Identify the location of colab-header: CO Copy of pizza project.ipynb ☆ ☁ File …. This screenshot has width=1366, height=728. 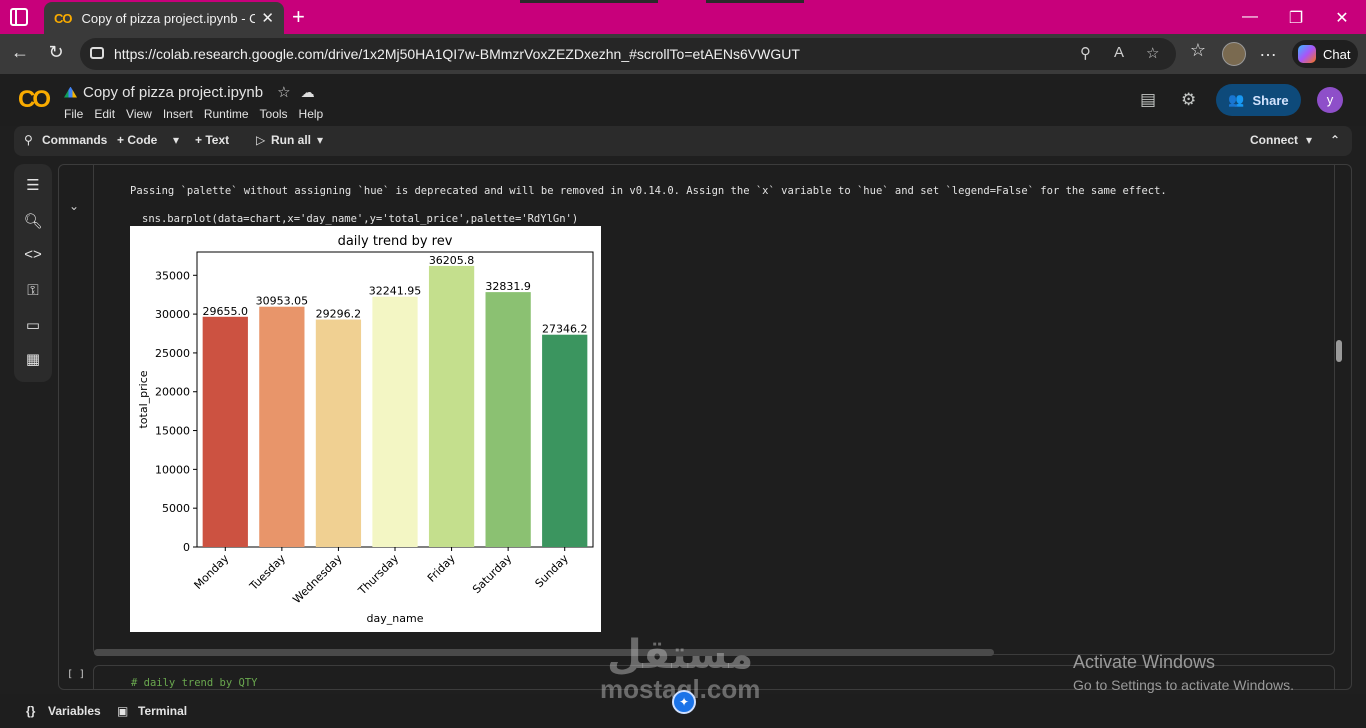
(683, 100).